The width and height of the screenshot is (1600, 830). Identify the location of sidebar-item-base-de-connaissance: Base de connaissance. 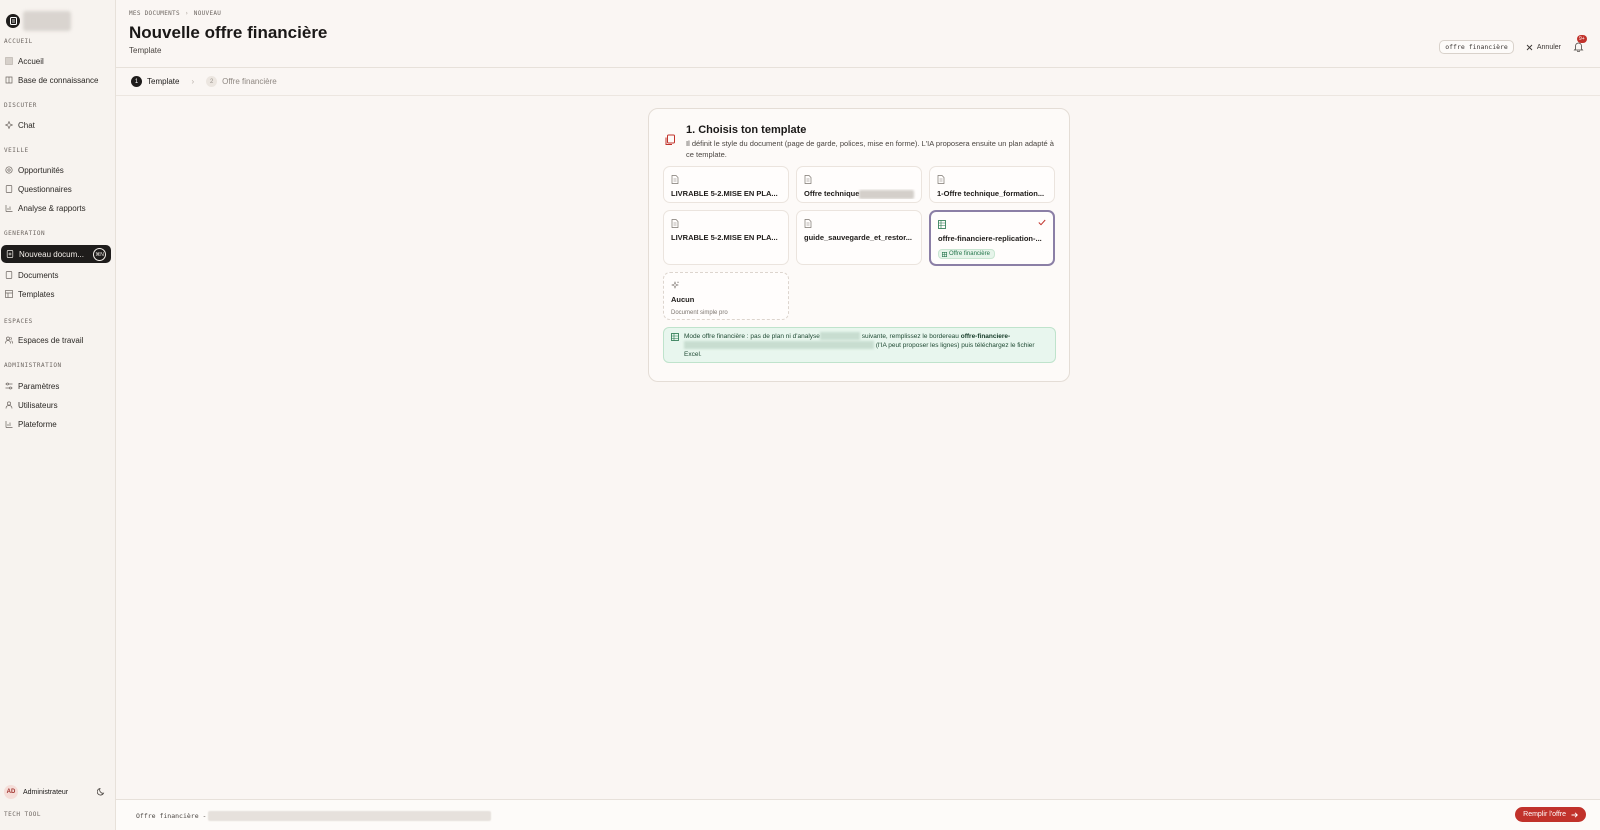
(55, 80).